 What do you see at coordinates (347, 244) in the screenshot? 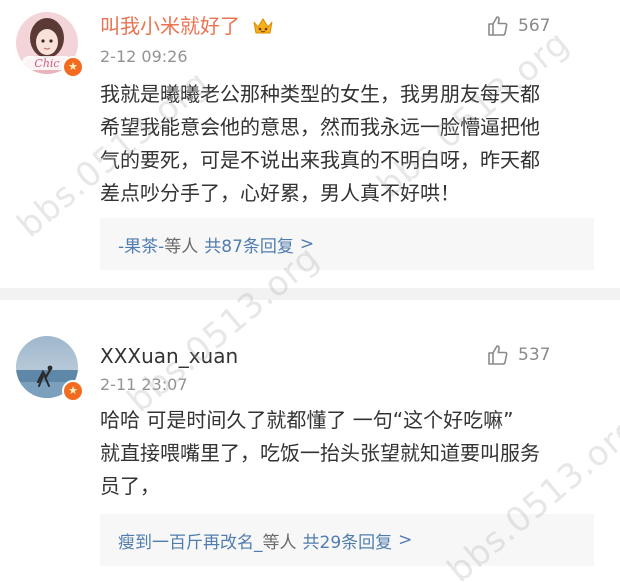
I see `replies-link: -果茶- 等人 共87条回复 >` at bounding box center [347, 244].